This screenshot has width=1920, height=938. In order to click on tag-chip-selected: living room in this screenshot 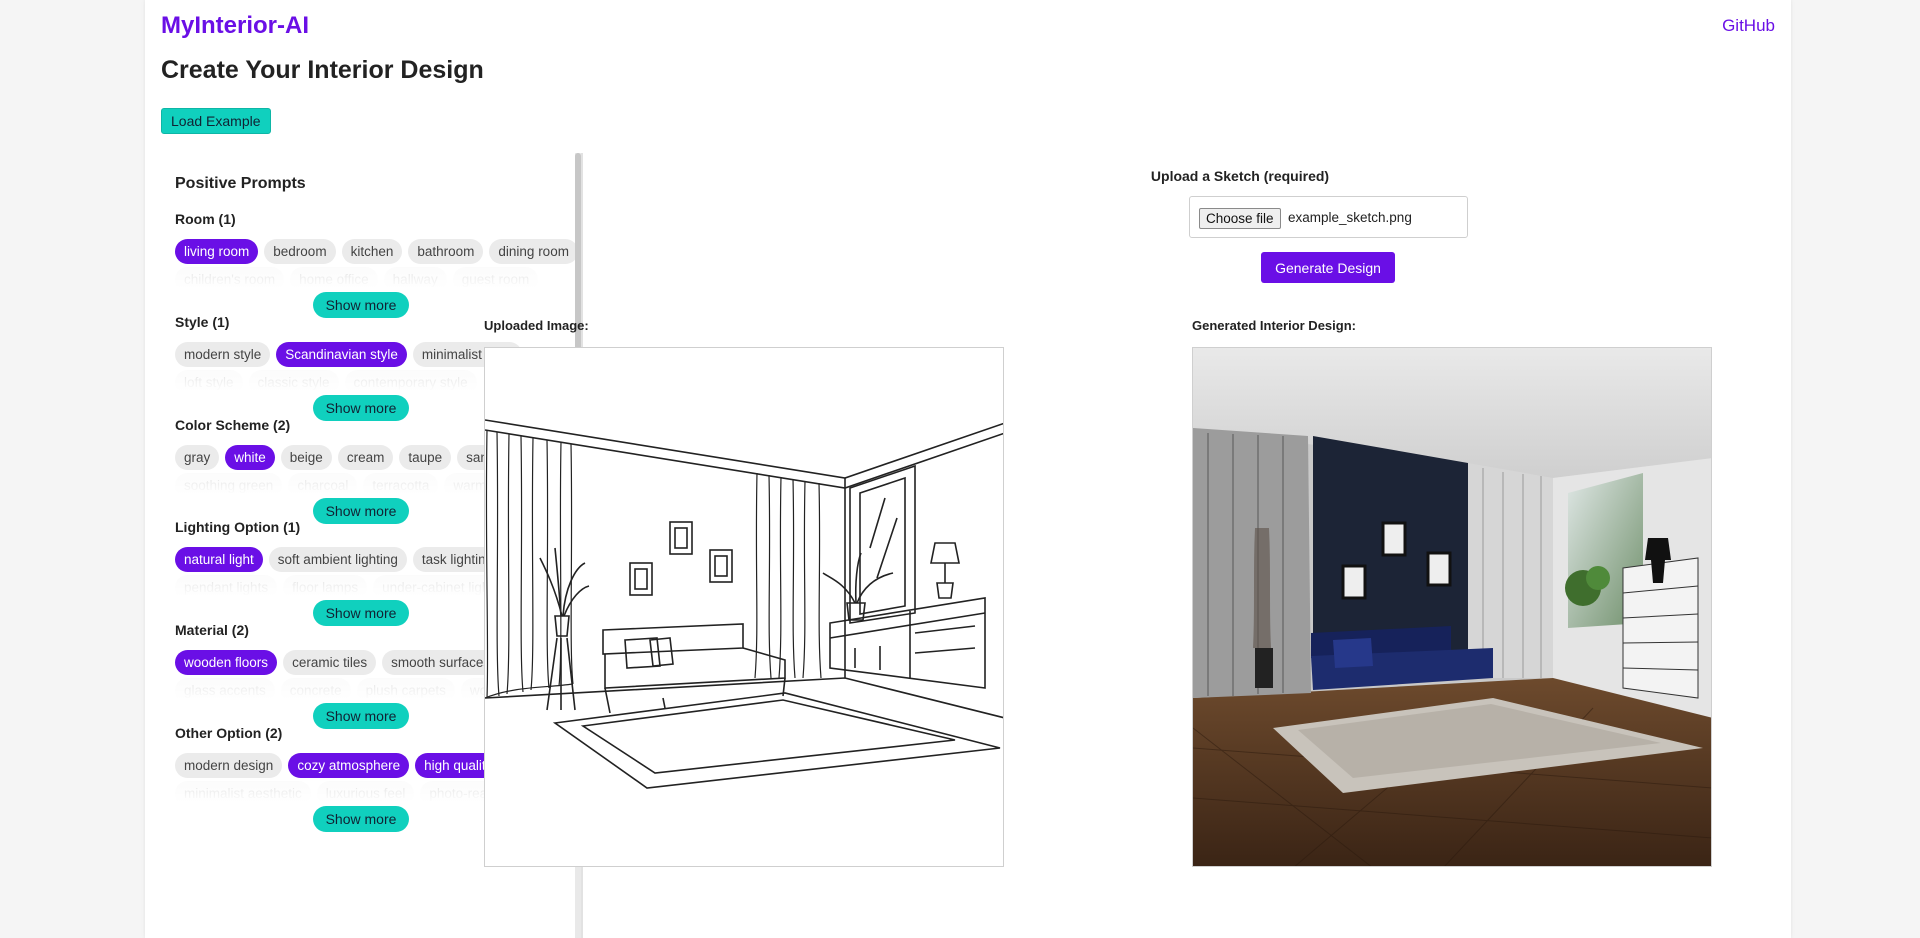, I will do `click(217, 251)`.